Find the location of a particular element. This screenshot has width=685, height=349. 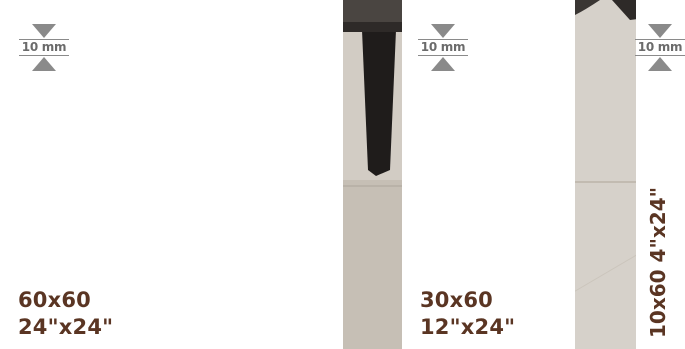

thickness-indicator-60x60: 10 mm is located at coordinates (44, 47).